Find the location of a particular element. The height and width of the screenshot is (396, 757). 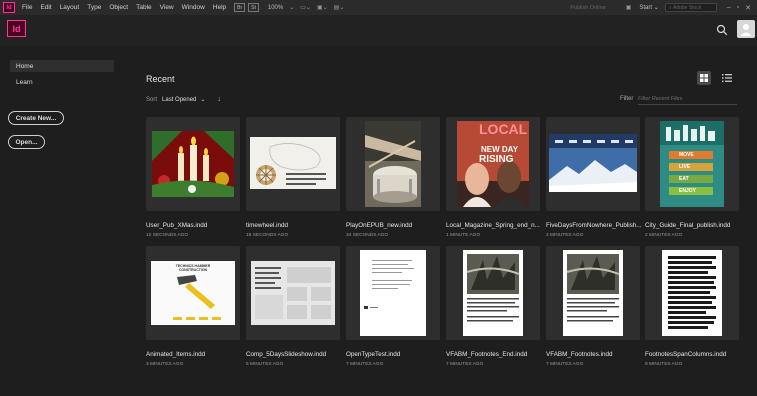

thumbnail-slideshow is located at coordinates (293, 293).